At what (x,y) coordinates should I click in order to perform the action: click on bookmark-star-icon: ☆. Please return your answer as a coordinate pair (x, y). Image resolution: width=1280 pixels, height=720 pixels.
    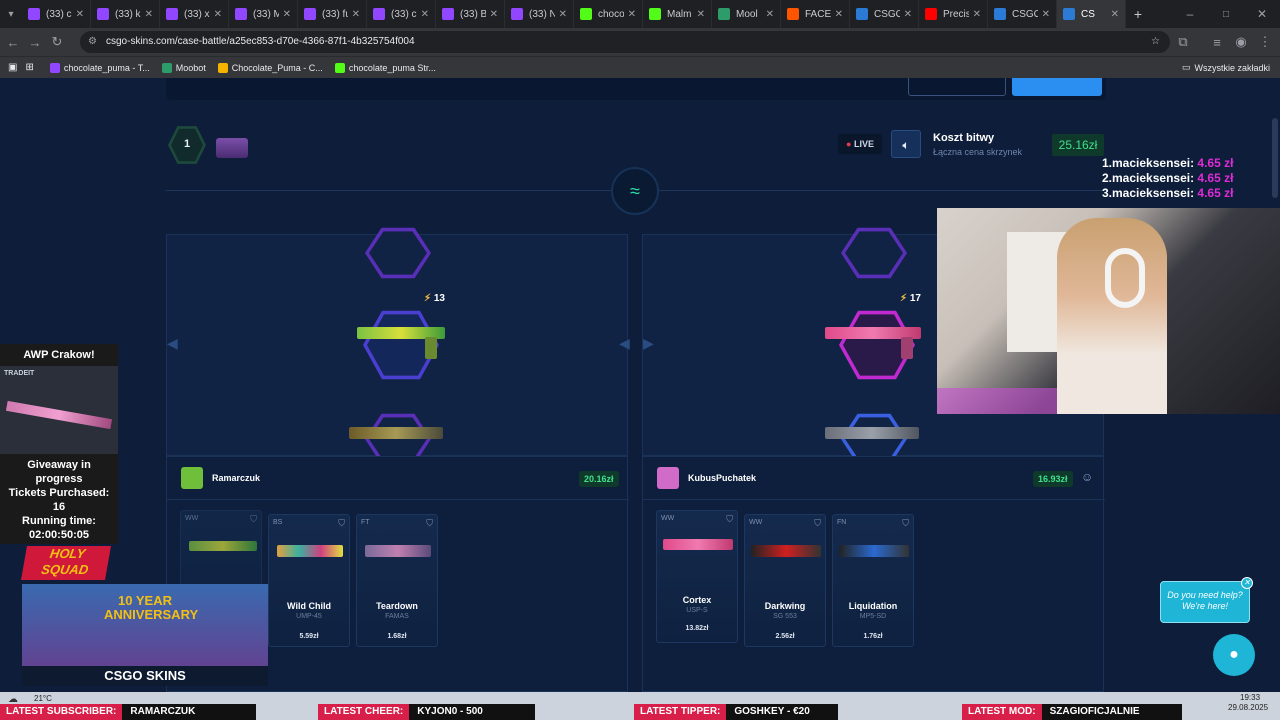
    Looking at the image, I should click on (1155, 42).